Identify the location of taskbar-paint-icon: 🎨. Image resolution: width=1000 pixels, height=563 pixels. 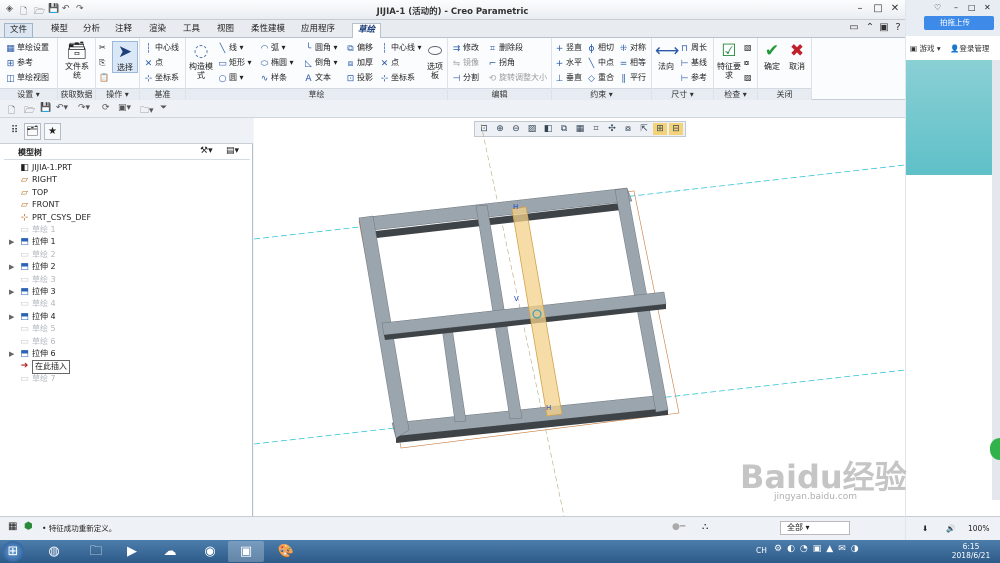
(286, 551).